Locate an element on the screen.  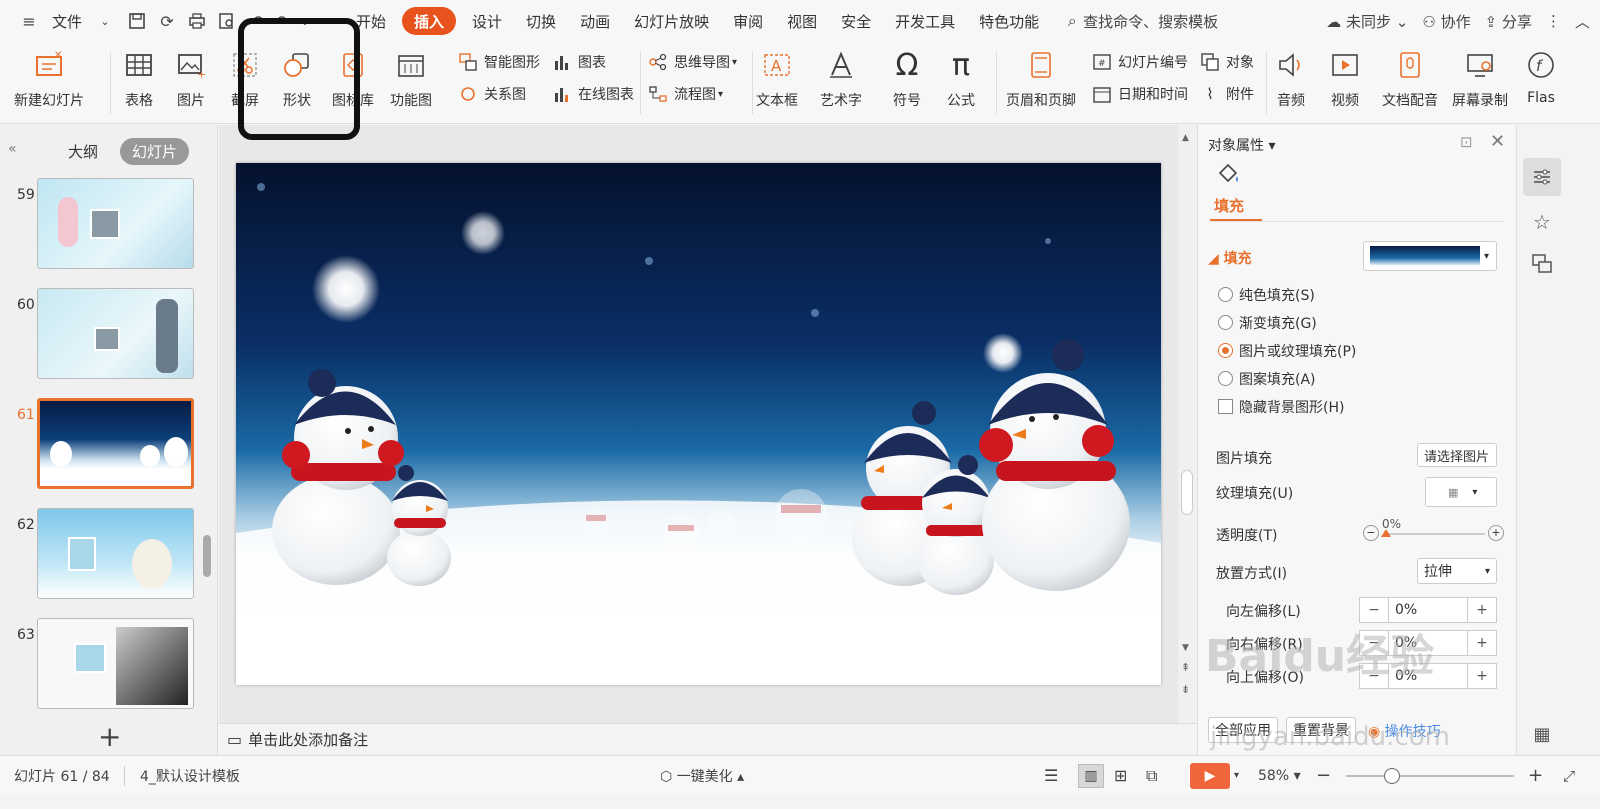
fill-bucket-icon is located at coordinates (1229, 176).